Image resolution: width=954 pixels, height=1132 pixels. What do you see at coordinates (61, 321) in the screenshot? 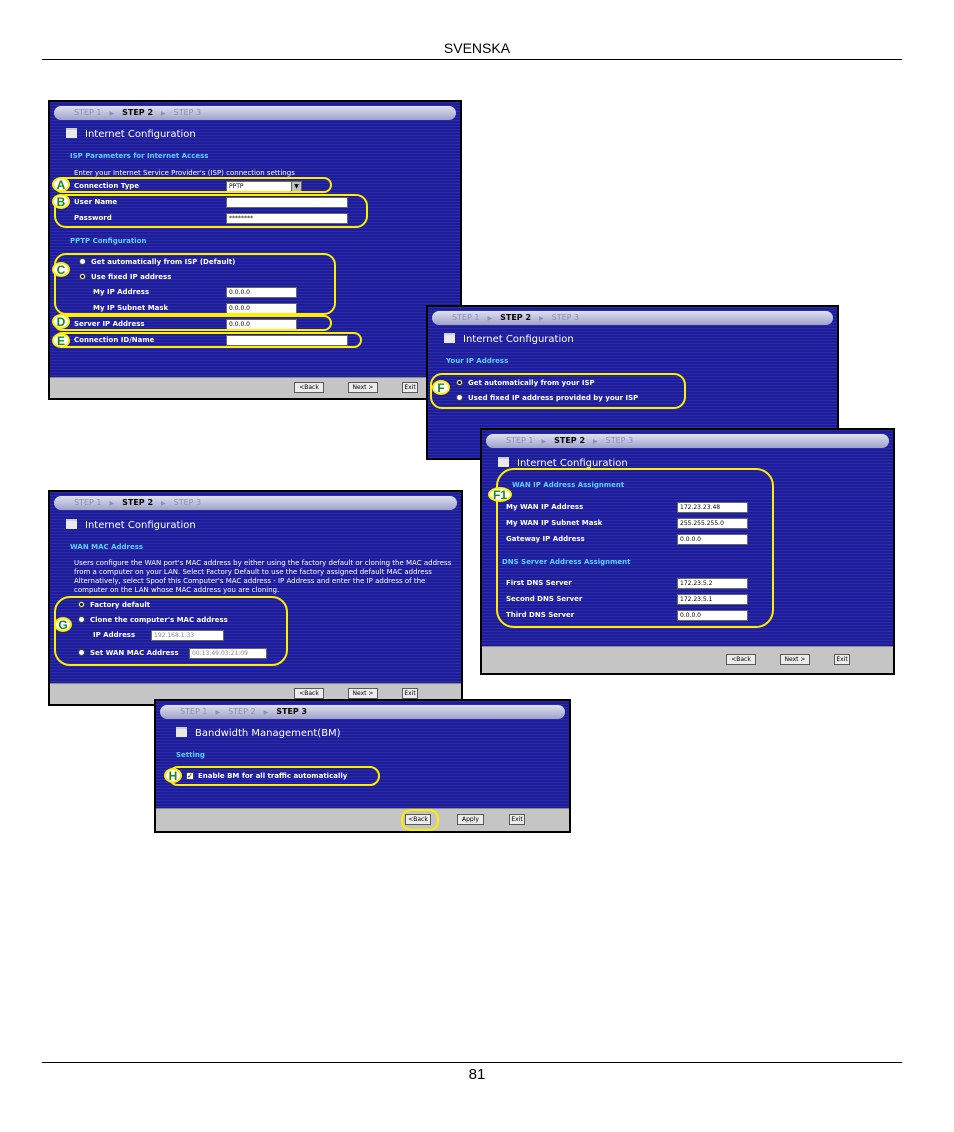
I see `badge-d: D` at bounding box center [61, 321].